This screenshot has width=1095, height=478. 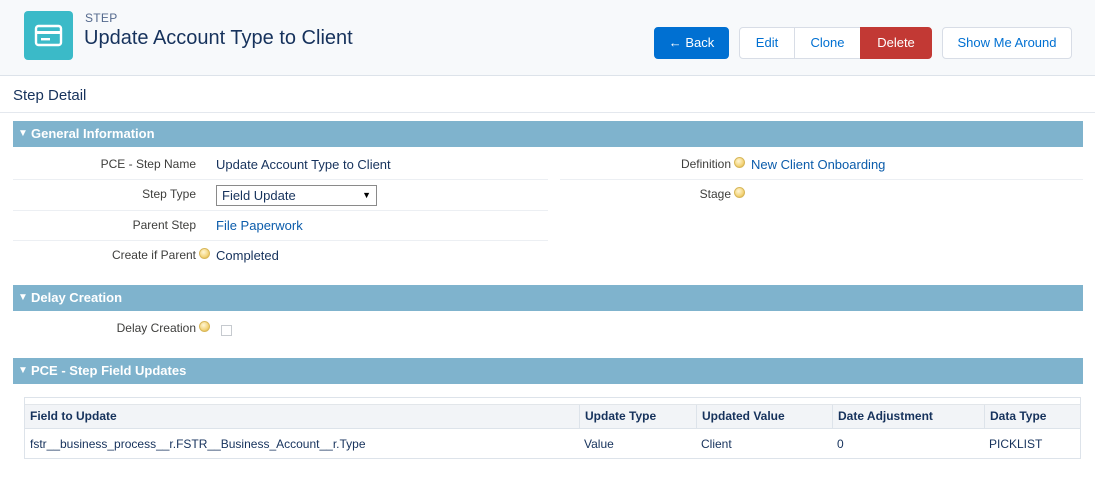 I want to click on section-heading: Delay Creation, so click(x=77, y=297).